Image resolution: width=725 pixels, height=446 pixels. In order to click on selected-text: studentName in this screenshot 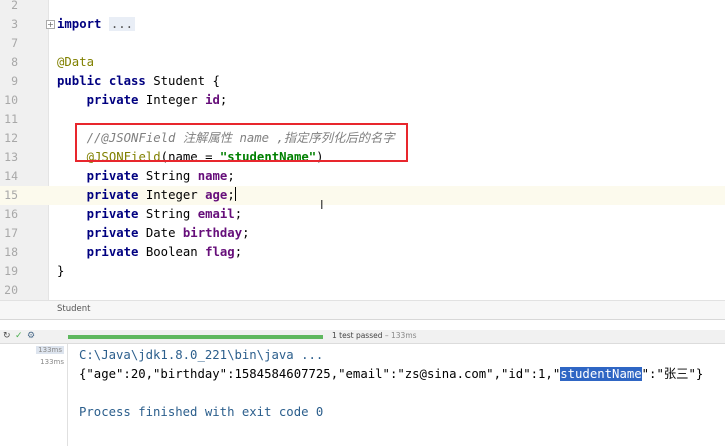, I will do `click(601, 374)`.